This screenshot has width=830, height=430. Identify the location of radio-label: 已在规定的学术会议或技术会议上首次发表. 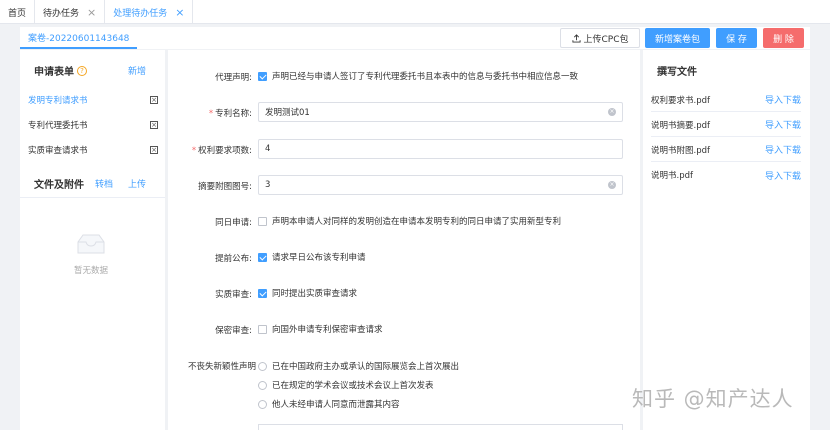
(353, 386).